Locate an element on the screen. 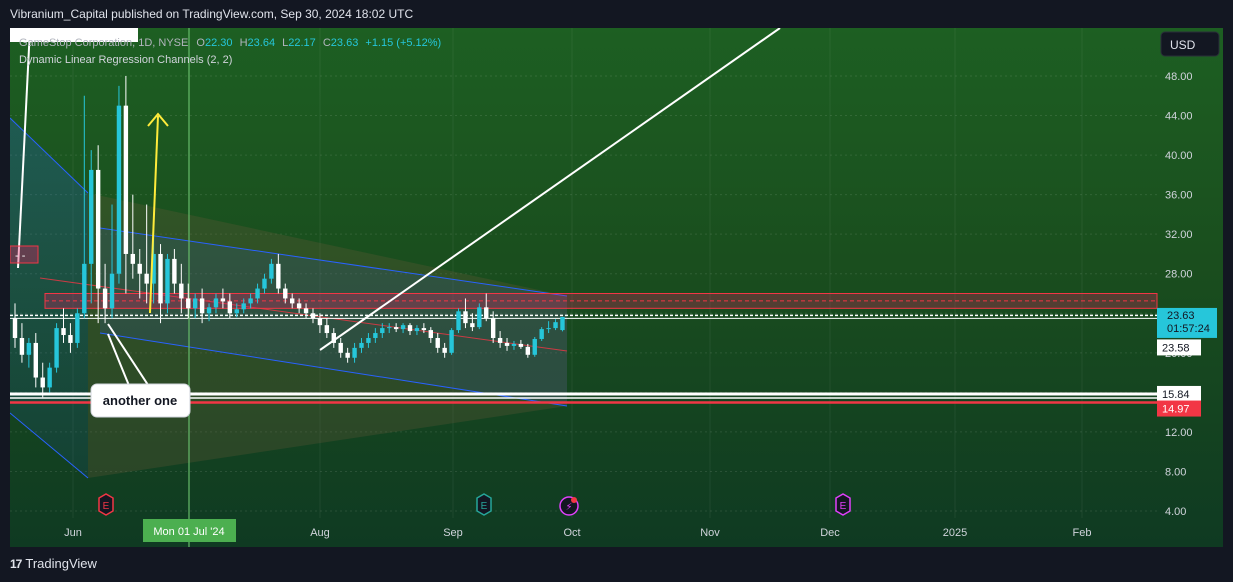 The image size is (1233, 582). legend-h-value: 23.64 is located at coordinates (262, 43).